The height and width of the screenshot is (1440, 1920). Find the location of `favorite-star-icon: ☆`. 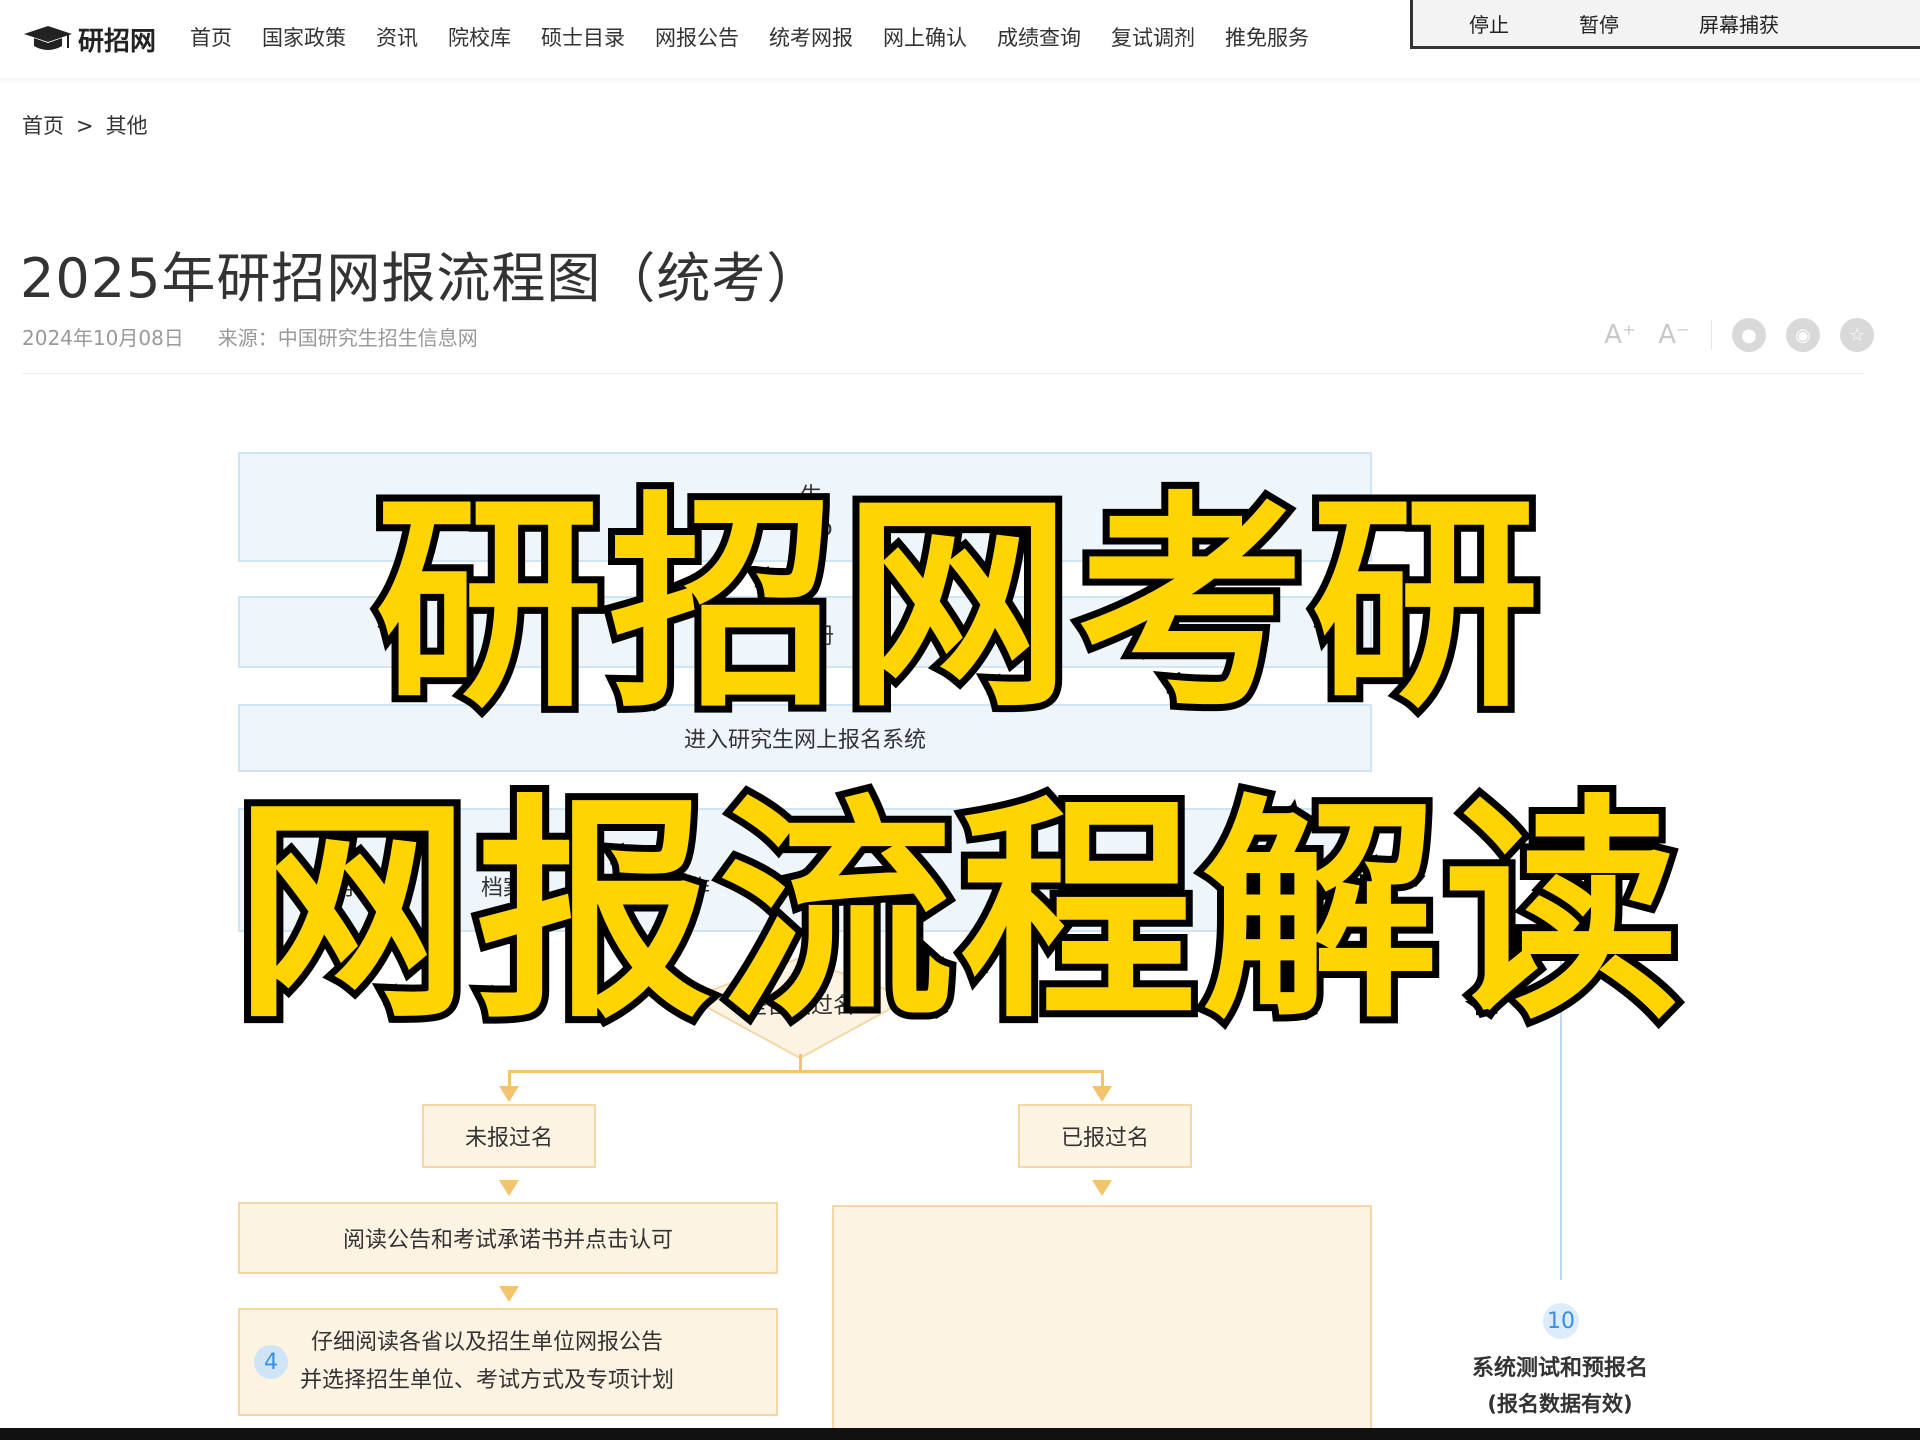

favorite-star-icon: ☆ is located at coordinates (1857, 335).